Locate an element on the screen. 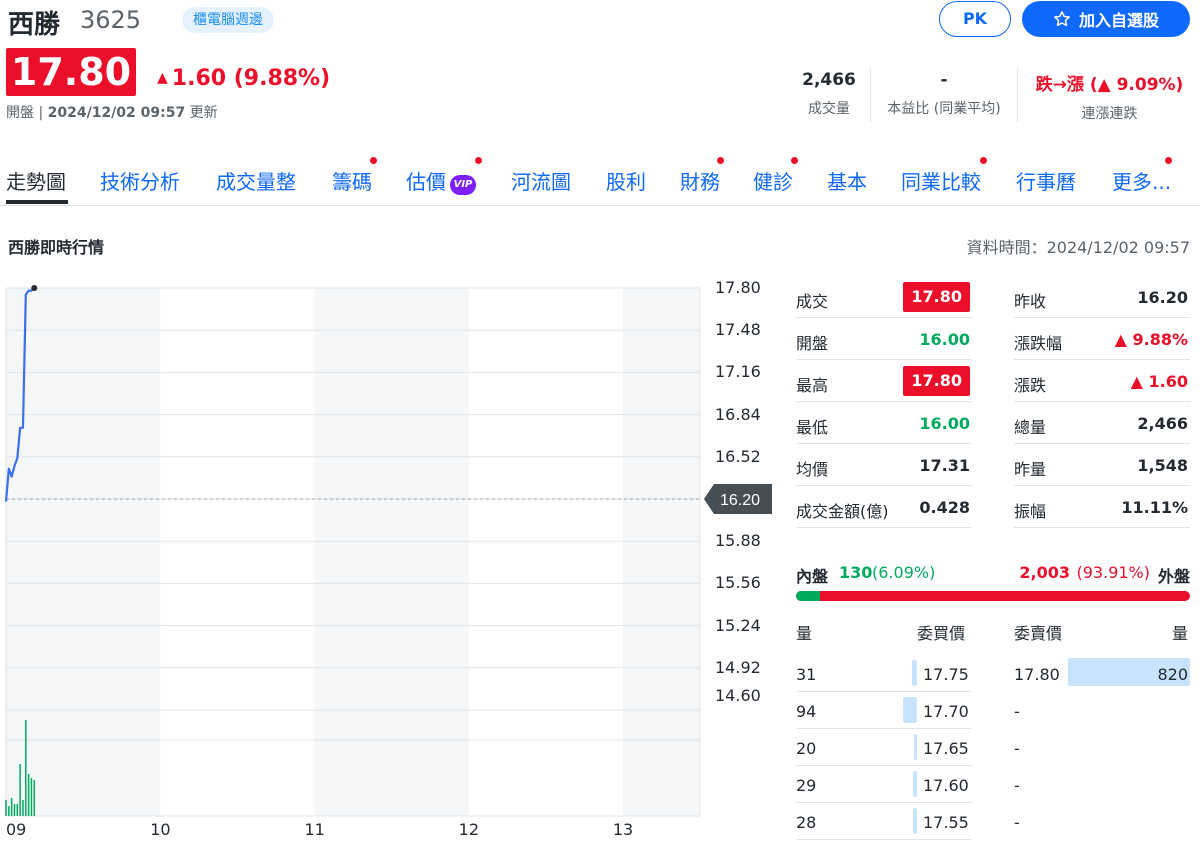 The width and height of the screenshot is (1200, 849). x-tick-label: 10 is located at coordinates (160, 829).